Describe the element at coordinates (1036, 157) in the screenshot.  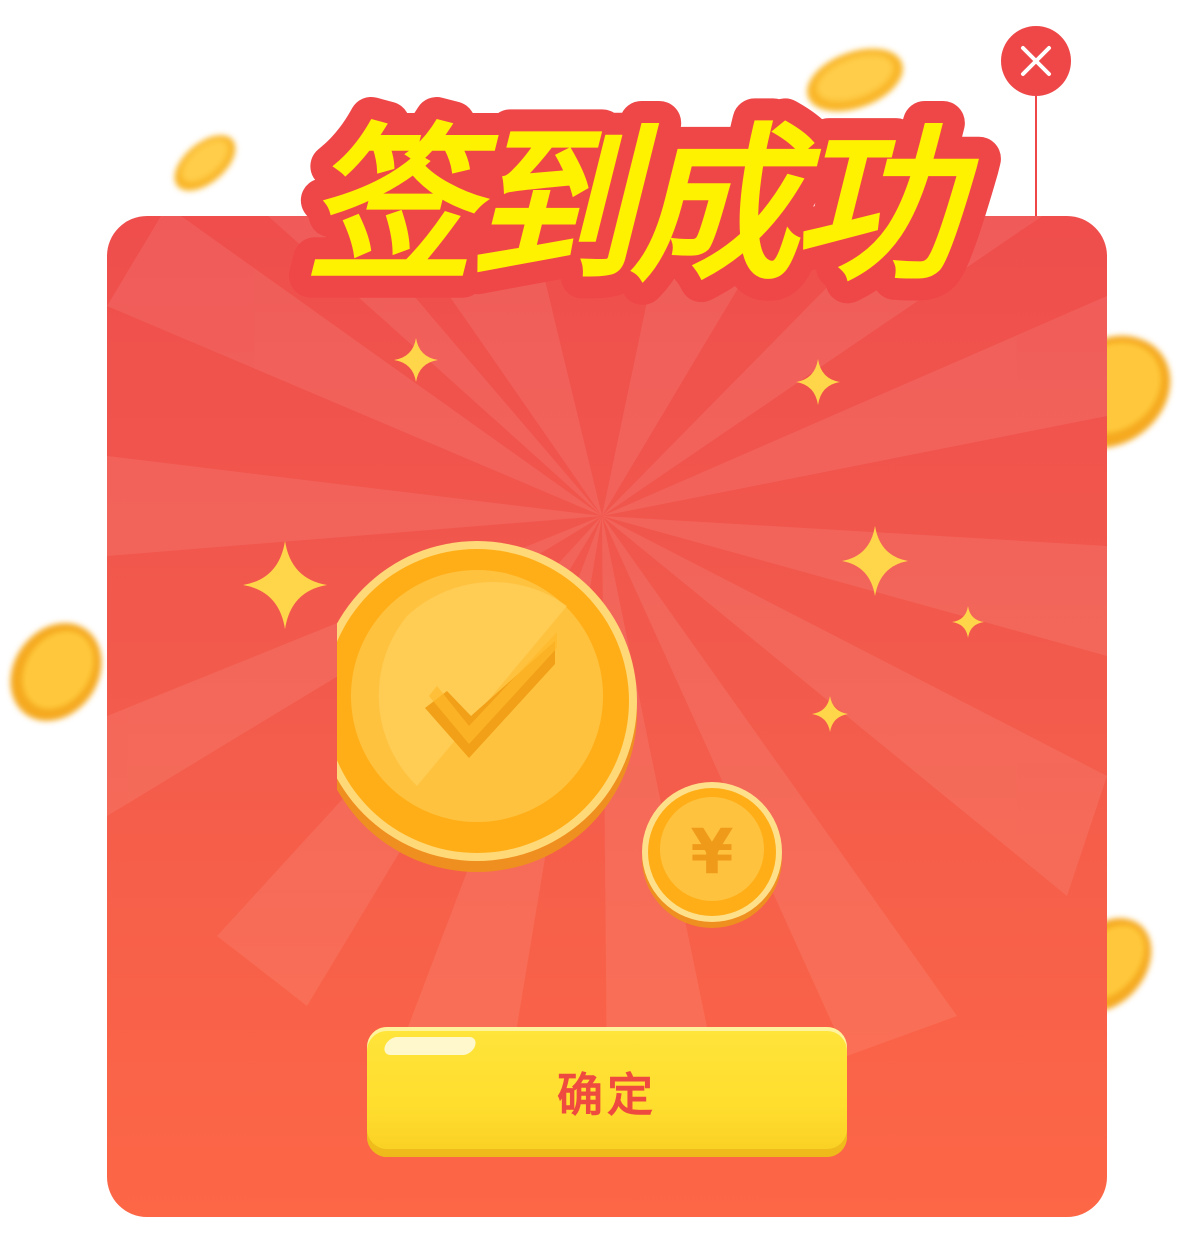
I see `close-string` at that location.